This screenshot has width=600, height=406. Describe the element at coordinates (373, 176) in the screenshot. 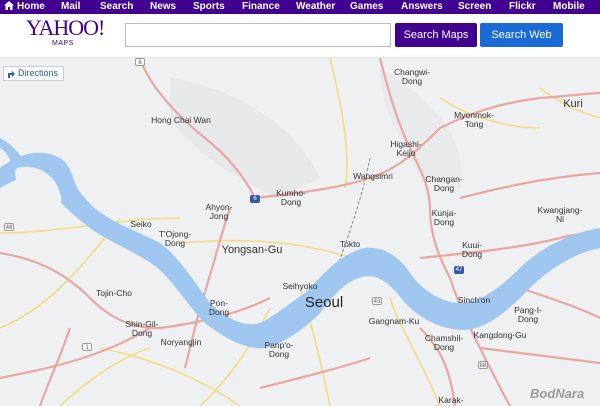

I see `place-label: Wangsimri` at that location.